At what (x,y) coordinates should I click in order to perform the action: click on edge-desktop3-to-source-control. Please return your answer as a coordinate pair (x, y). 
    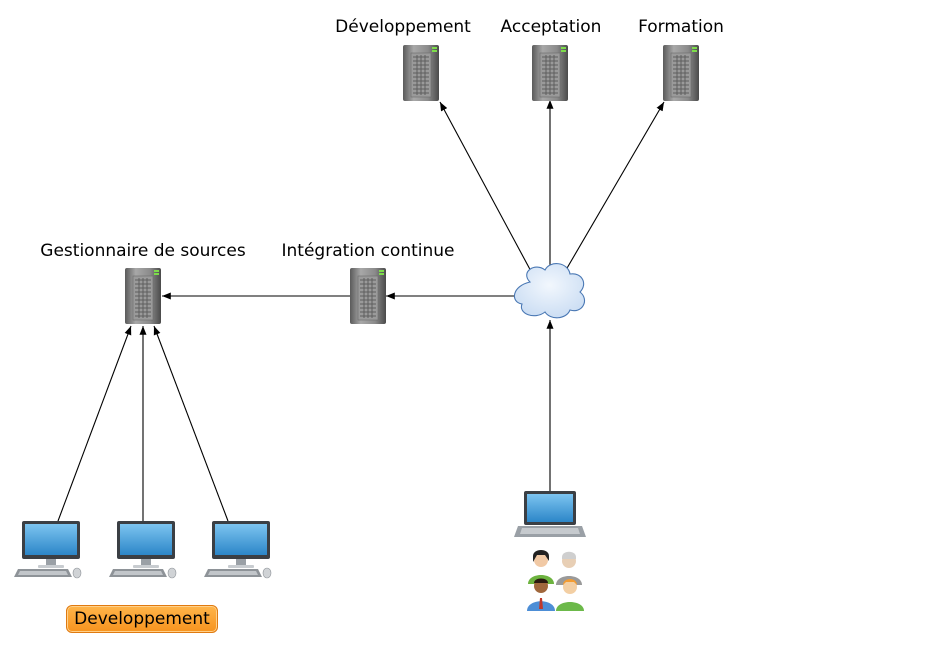
    Looking at the image, I should click on (191, 423).